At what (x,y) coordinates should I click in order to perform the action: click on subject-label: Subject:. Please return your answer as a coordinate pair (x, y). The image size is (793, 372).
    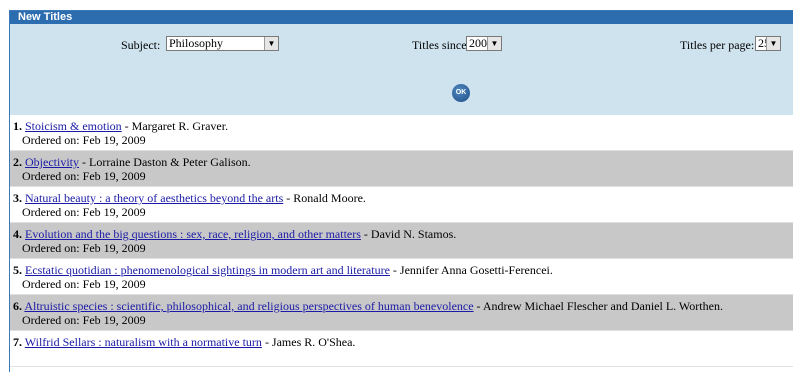
    Looking at the image, I should click on (141, 45).